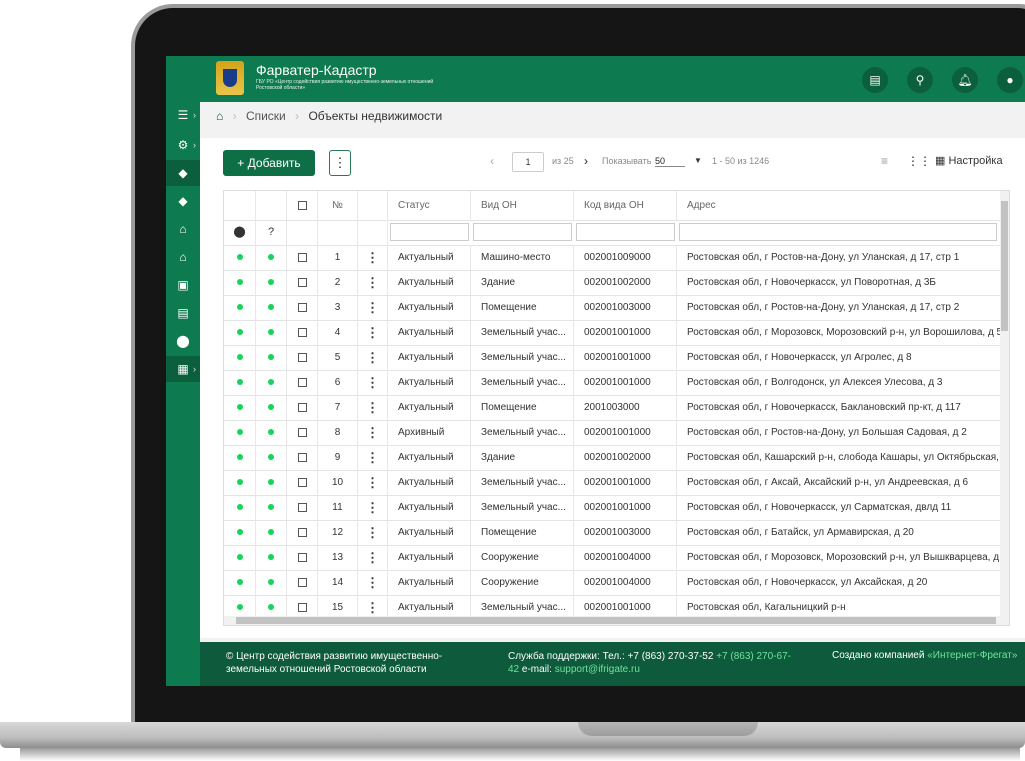  Describe the element at coordinates (429, 232) in the screenshot. I see `status-filter-input` at that location.